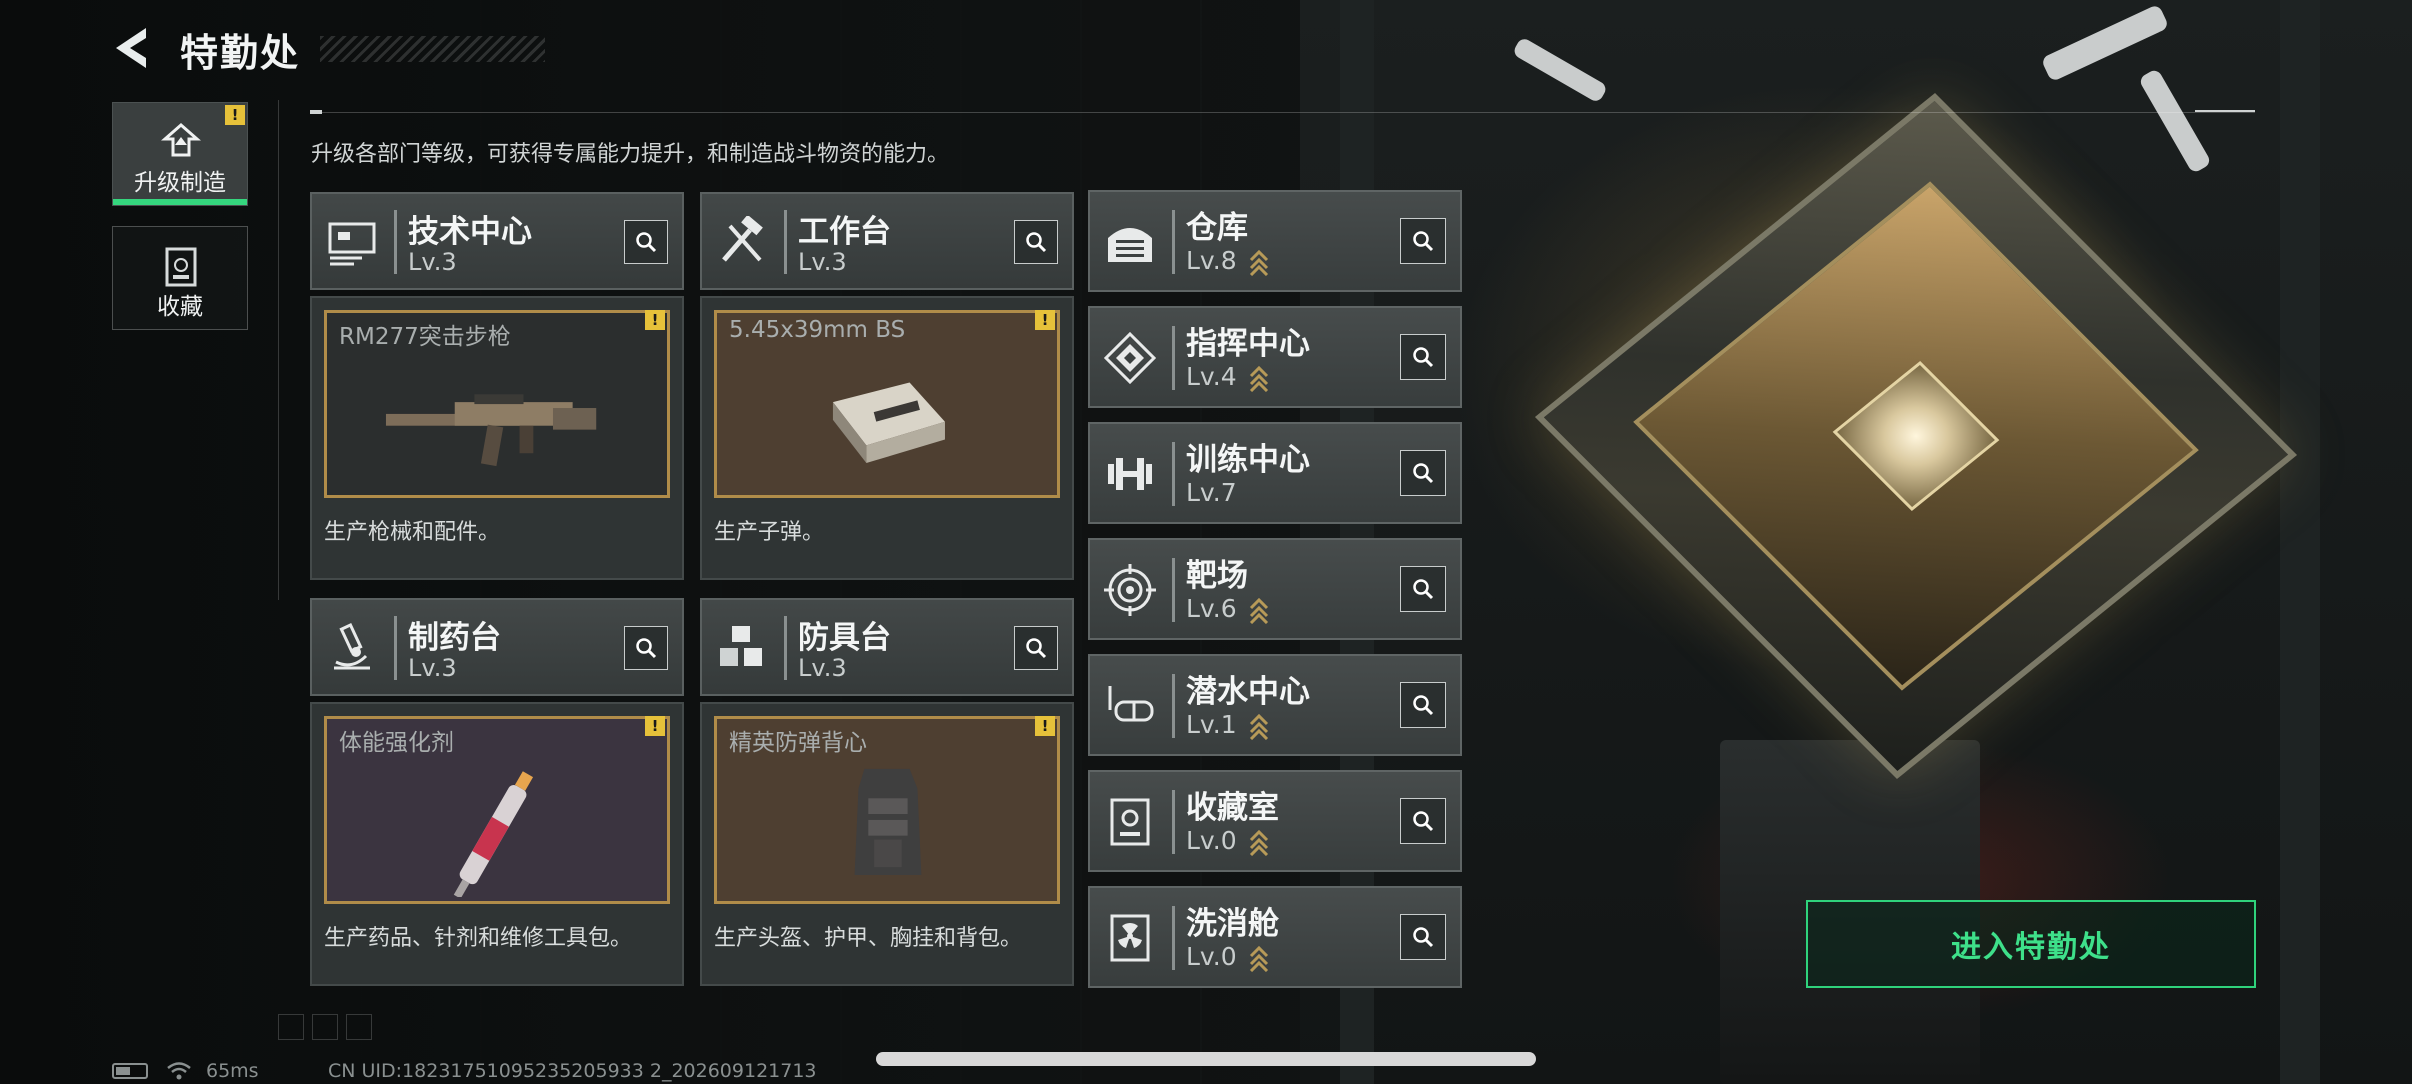  Describe the element at coordinates (2225, 111) in the screenshot. I see `header-tick-right` at that location.